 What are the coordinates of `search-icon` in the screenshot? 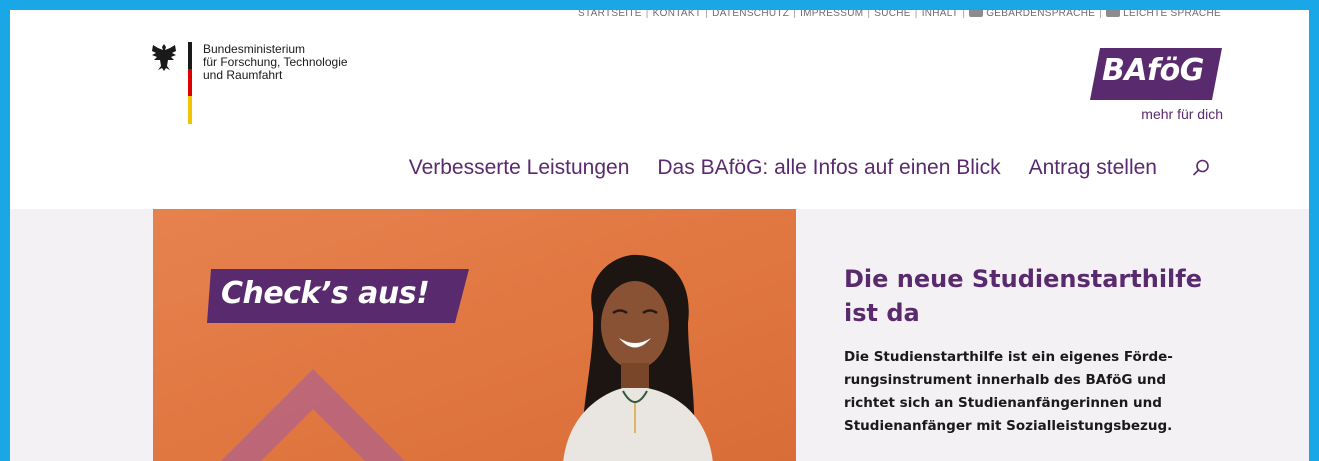 It's located at (1201, 167).